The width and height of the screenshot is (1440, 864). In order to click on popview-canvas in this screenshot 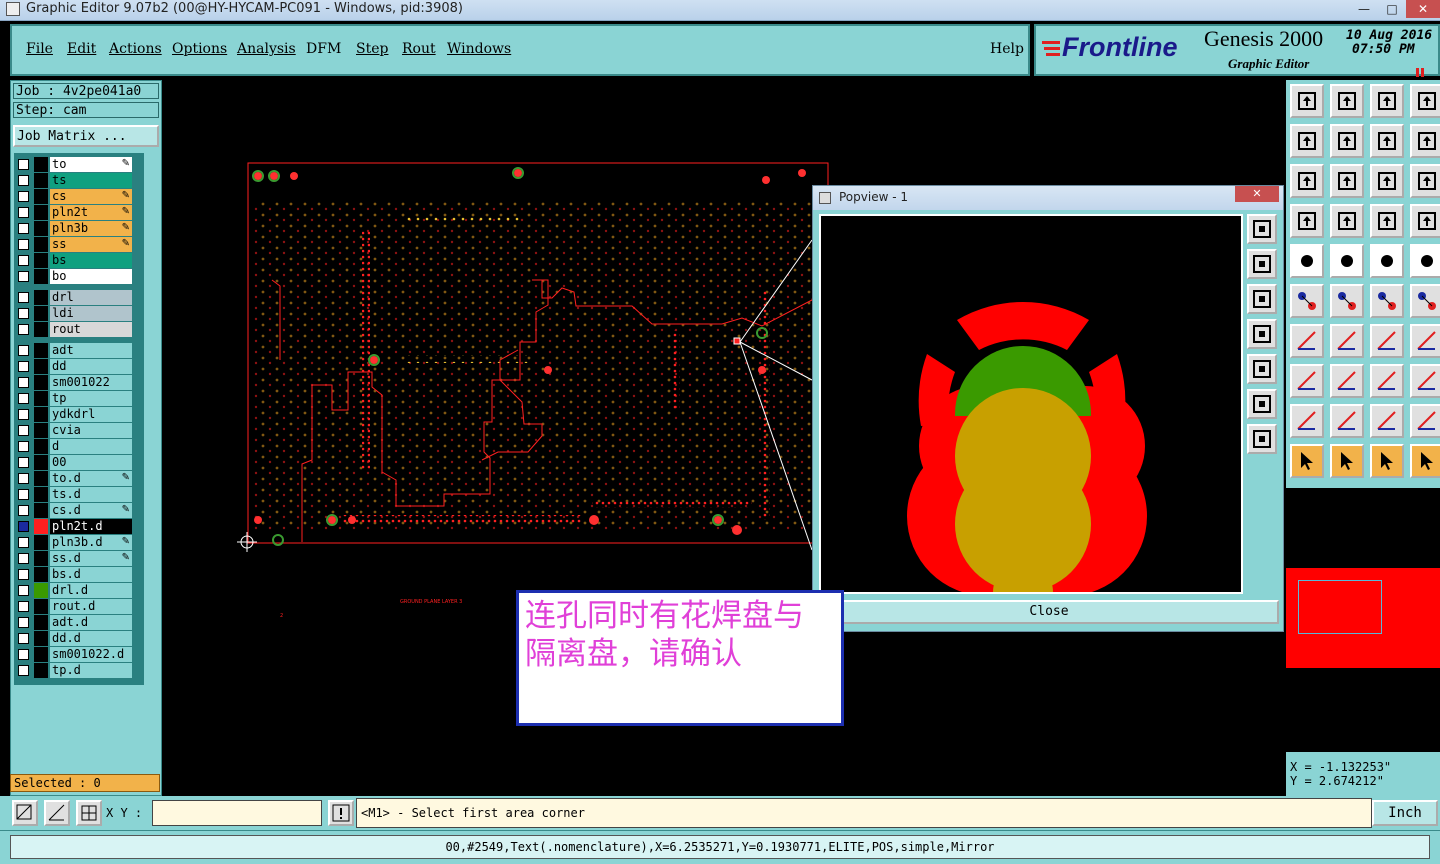, I will do `click(1031, 404)`.